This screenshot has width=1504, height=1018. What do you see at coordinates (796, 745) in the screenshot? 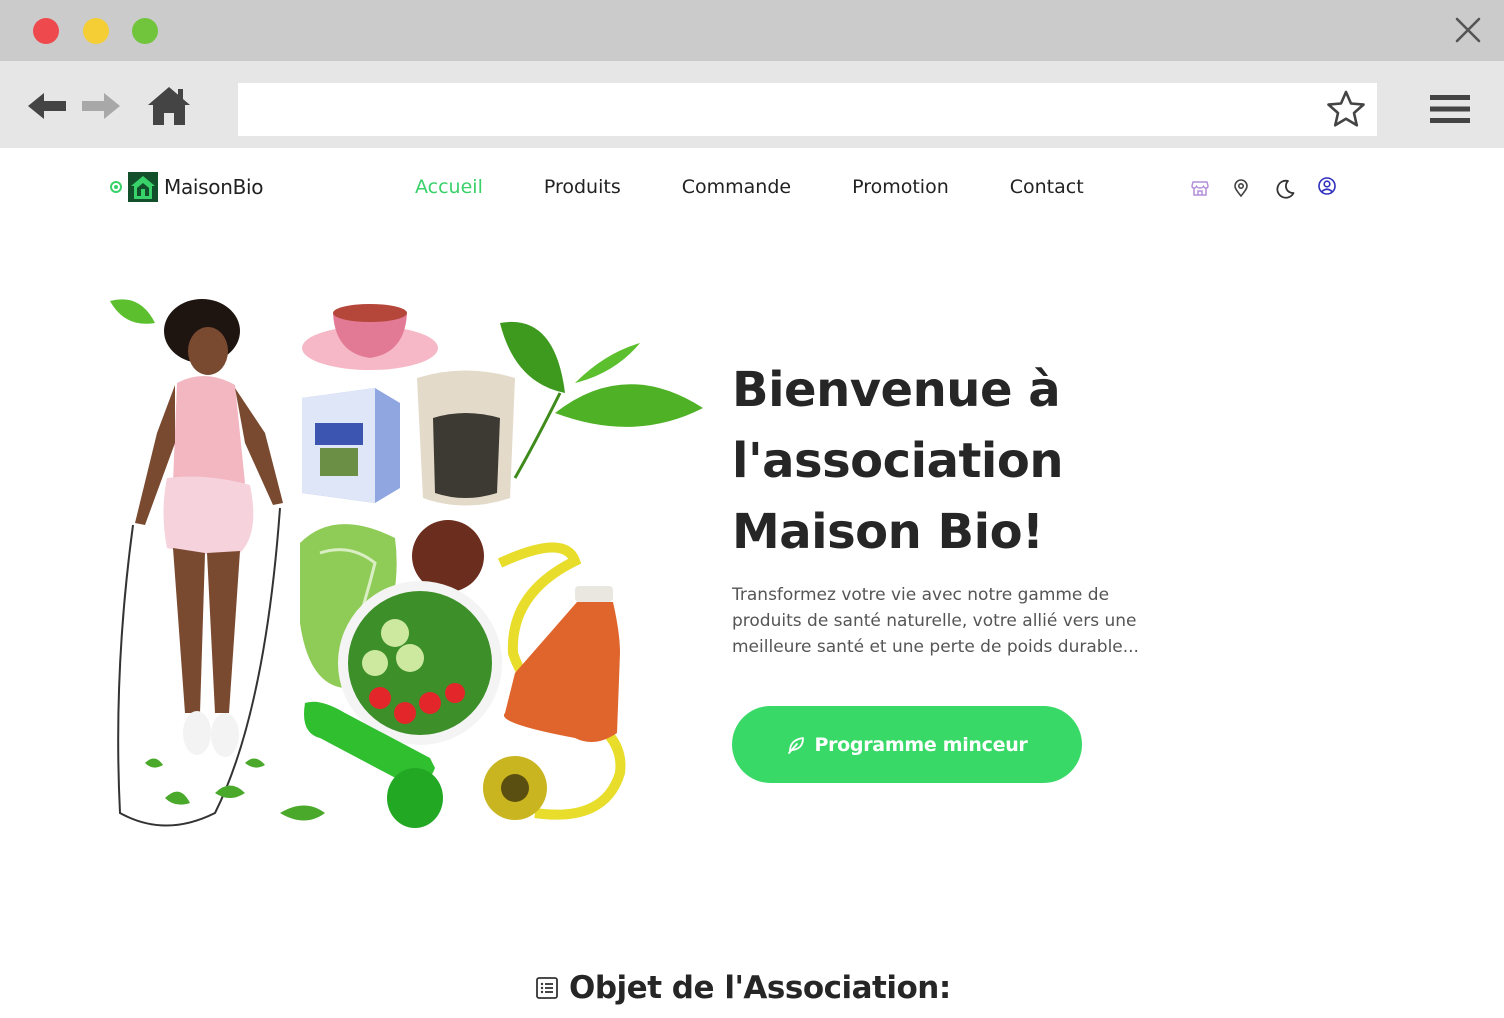
I see `leaf-icon` at bounding box center [796, 745].